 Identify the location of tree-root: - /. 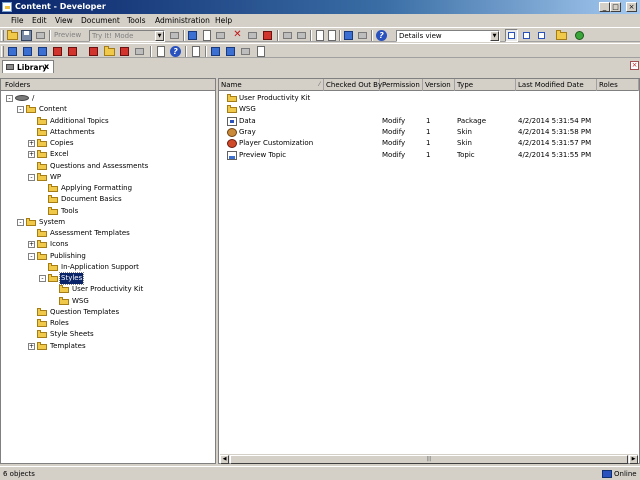
(96, 98).